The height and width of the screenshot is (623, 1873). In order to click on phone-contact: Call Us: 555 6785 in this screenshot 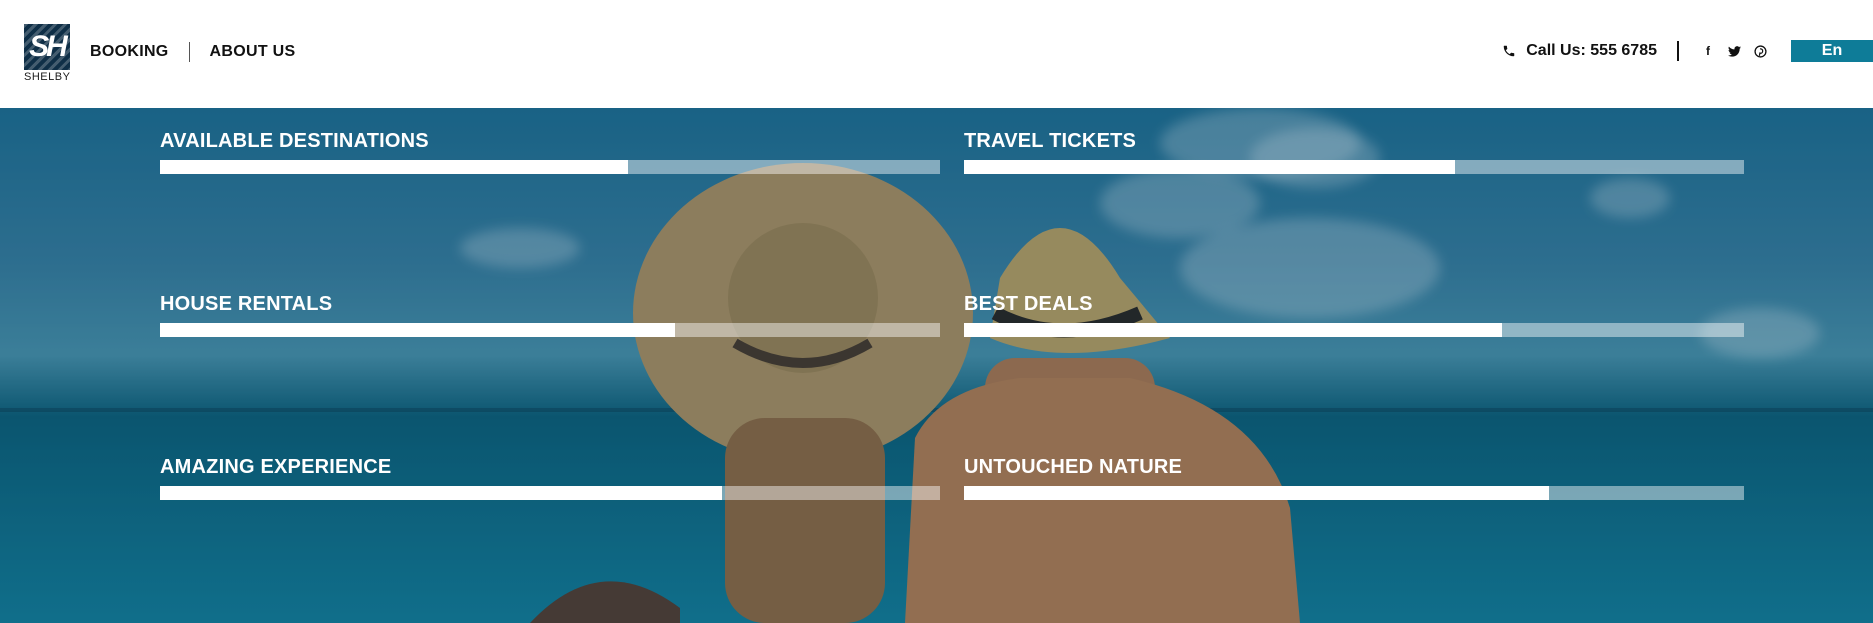, I will do `click(1579, 51)`.